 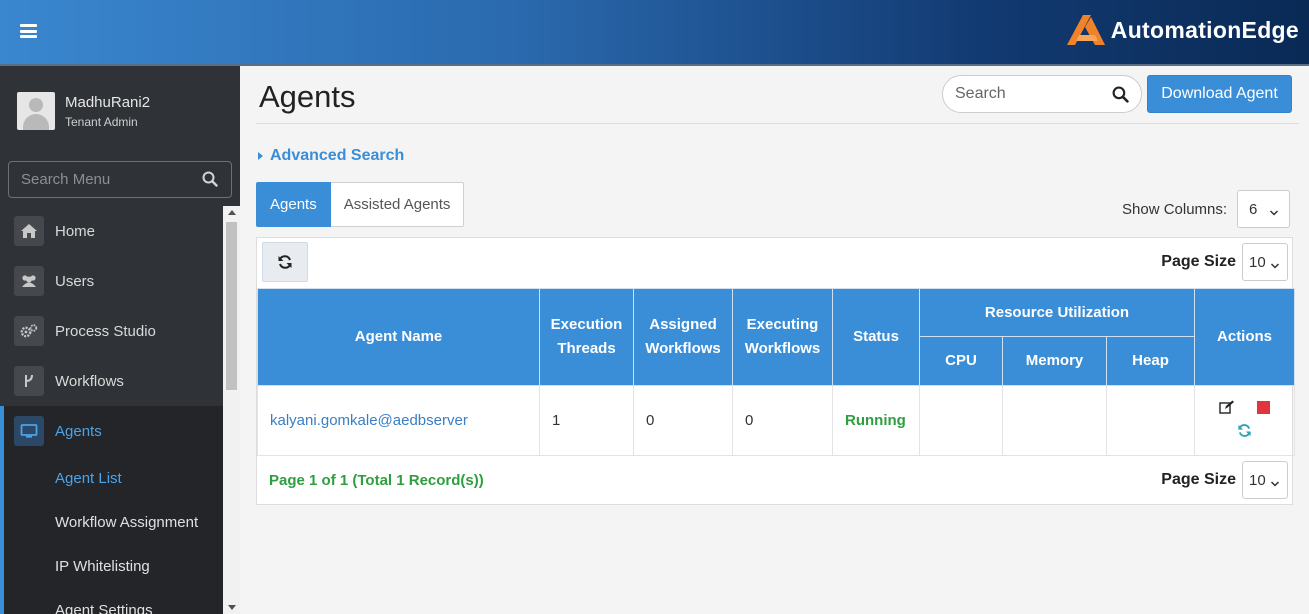 I want to click on menu-search, so click(x=120, y=179).